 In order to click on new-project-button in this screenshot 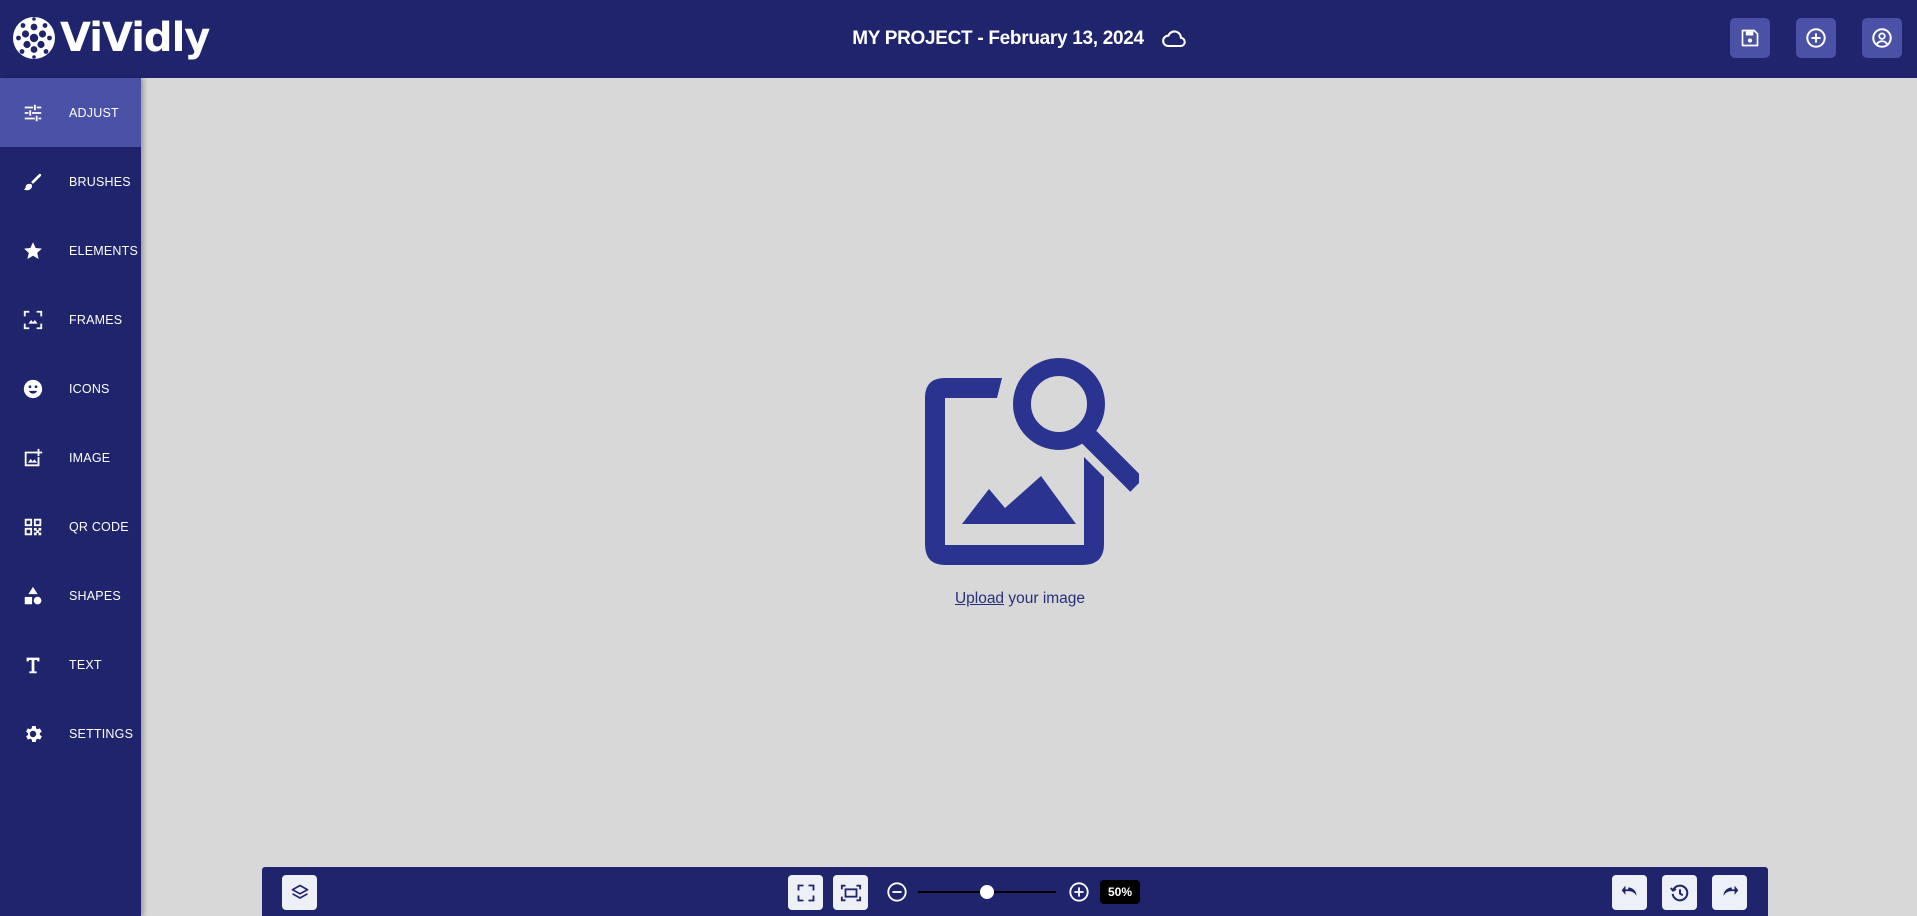, I will do `click(1816, 38)`.